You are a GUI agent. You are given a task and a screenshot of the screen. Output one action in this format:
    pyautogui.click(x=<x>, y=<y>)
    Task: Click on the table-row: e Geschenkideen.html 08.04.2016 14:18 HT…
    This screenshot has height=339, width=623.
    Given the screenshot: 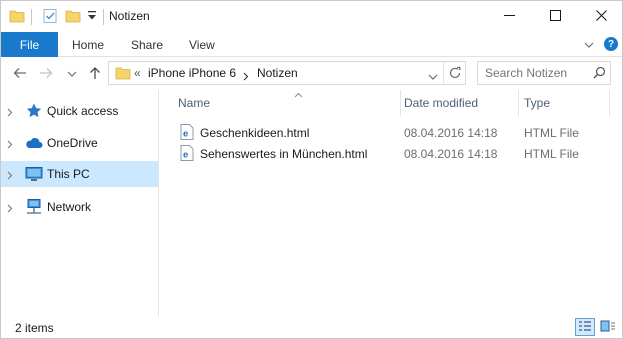 What is the action you would take?
    pyautogui.click(x=397, y=132)
    